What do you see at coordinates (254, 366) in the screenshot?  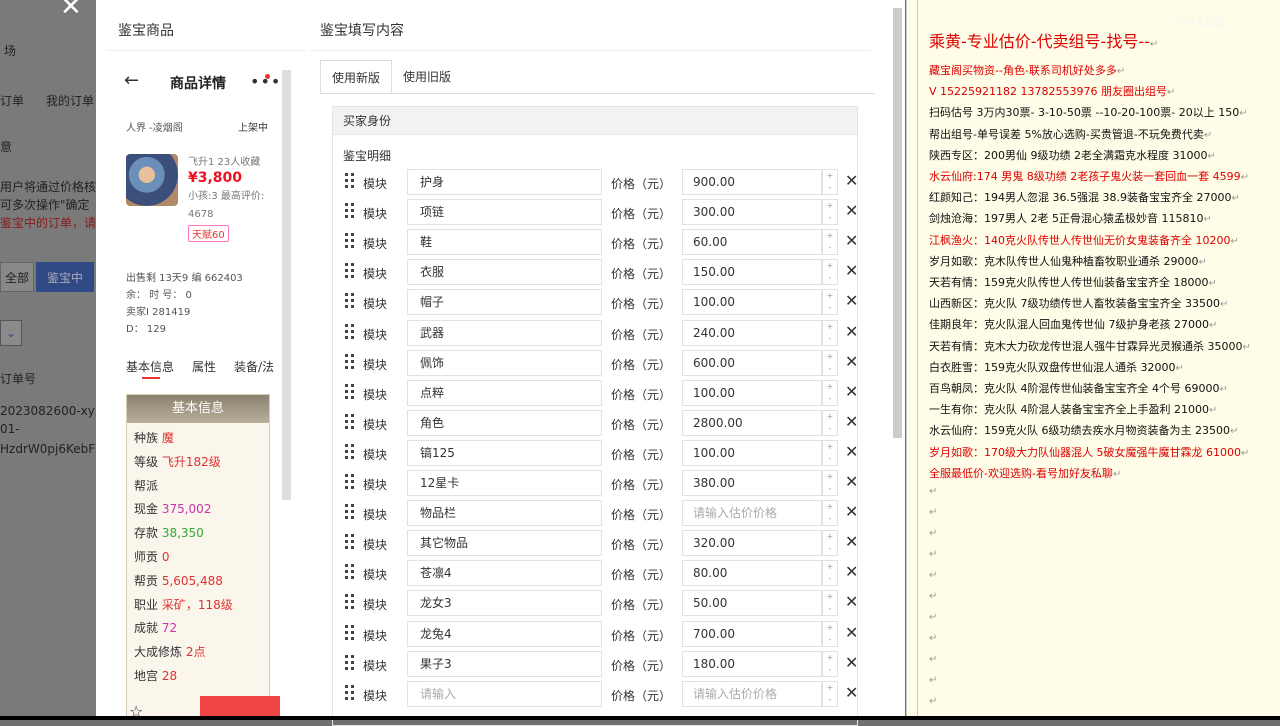 I see `detail-tab: 装备/法` at bounding box center [254, 366].